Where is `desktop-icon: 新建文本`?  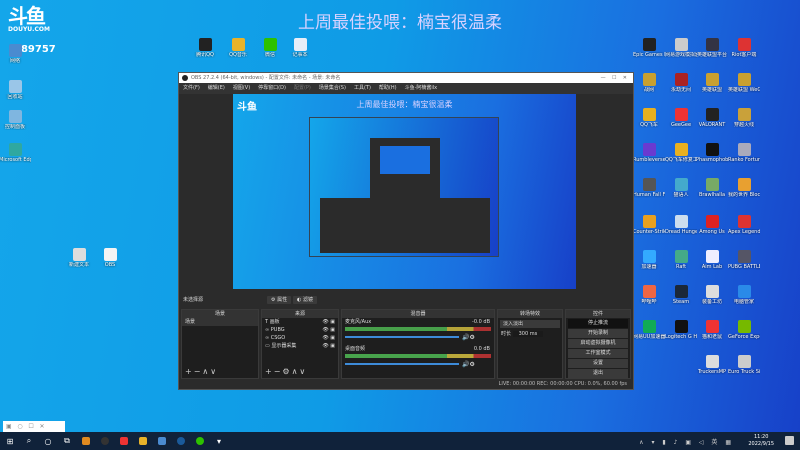 desktop-icon: 新建文本 is located at coordinates (79, 258).